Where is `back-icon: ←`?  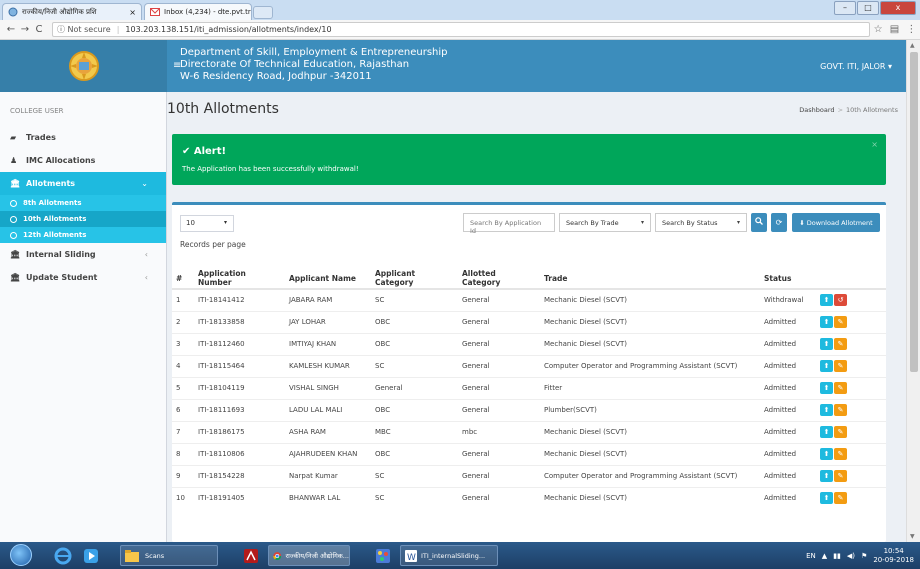 back-icon: ← is located at coordinates (11, 29).